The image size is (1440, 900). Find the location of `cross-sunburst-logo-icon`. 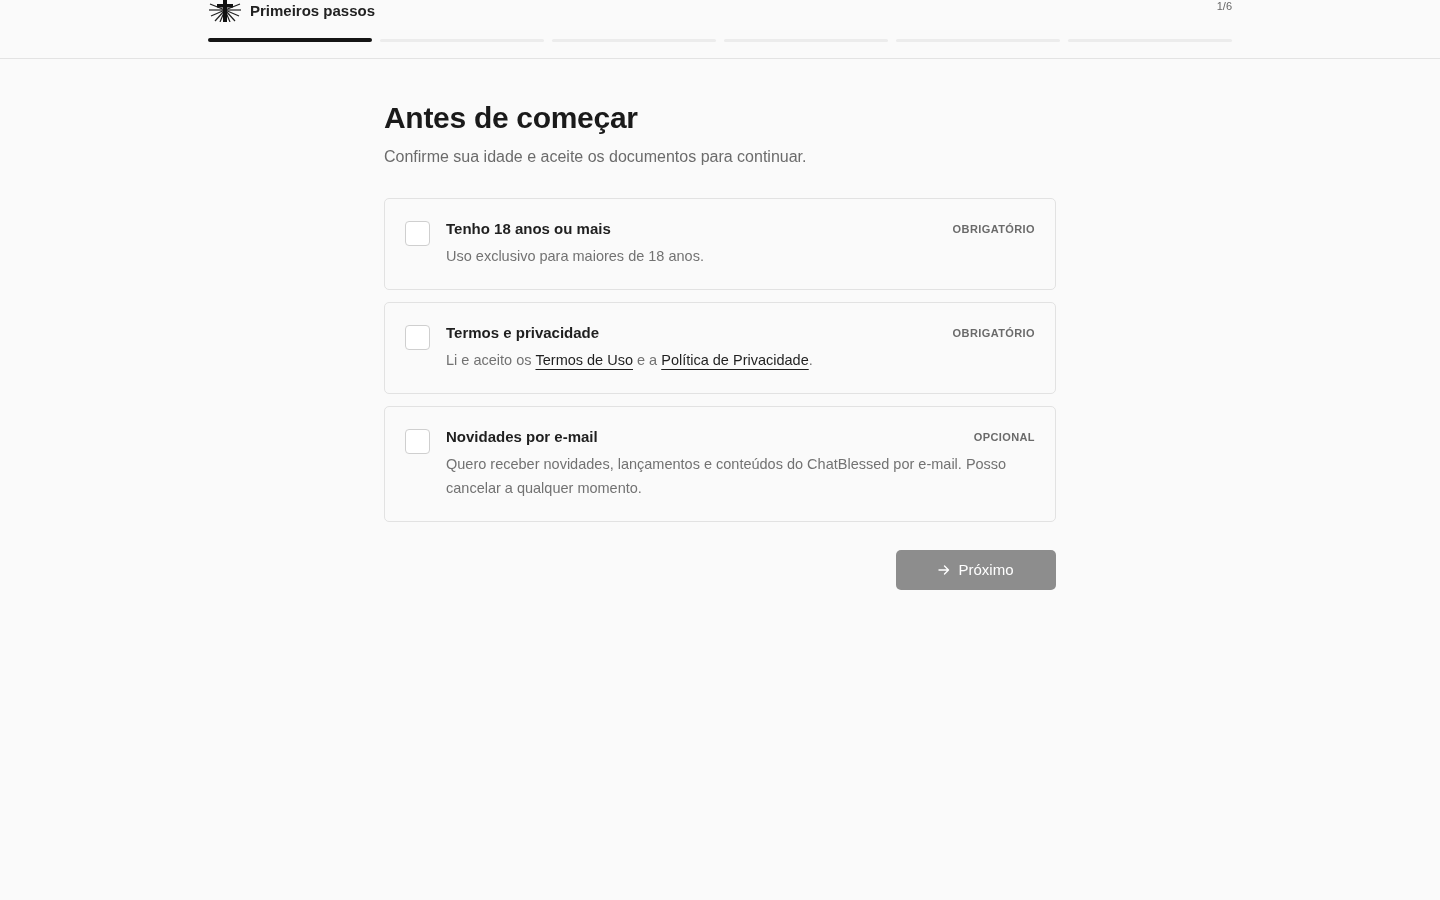

cross-sunburst-logo-icon is located at coordinates (225, 11).